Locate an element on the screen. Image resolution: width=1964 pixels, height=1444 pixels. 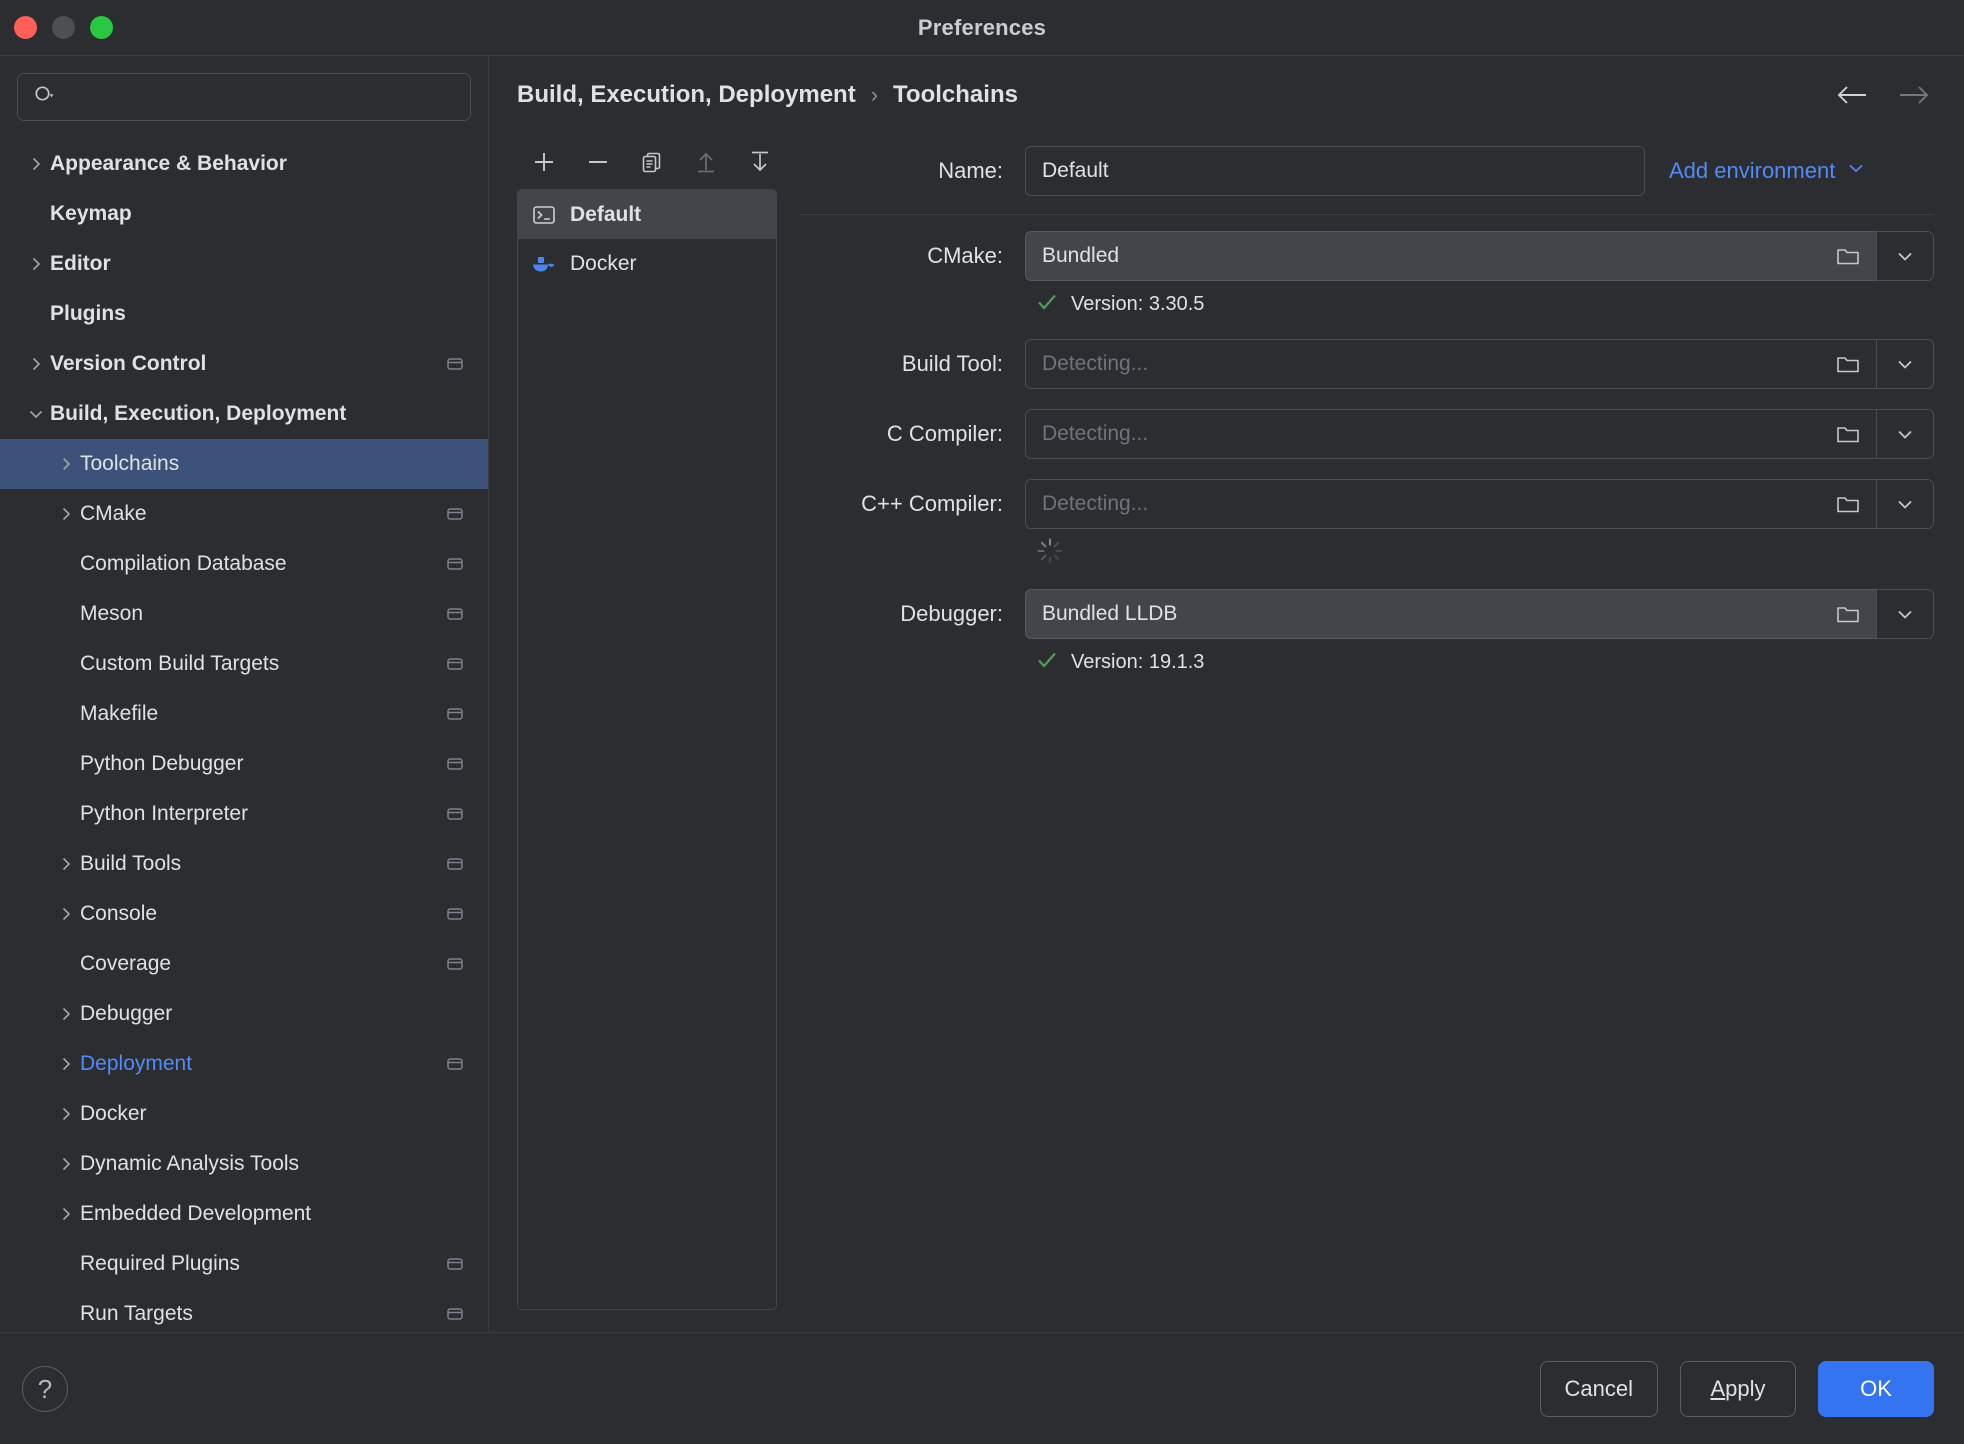
cmake-row: CMake: Bundled is located at coordinates (1366, 256).